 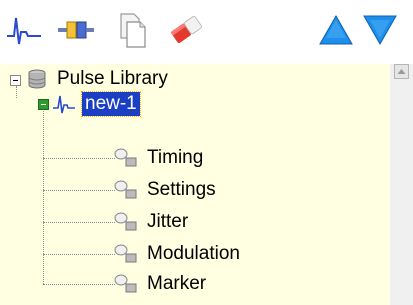 I want to click on eraser-icon, so click(x=186, y=29).